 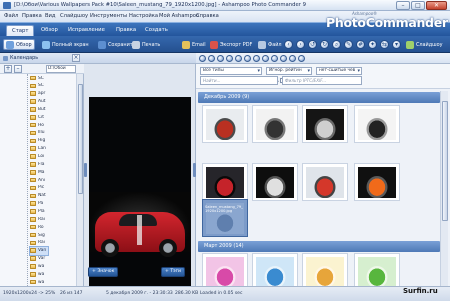 What do you see at coordinates (11, 16) in the screenshot?
I see `menu-file: Файл` at bounding box center [11, 16].